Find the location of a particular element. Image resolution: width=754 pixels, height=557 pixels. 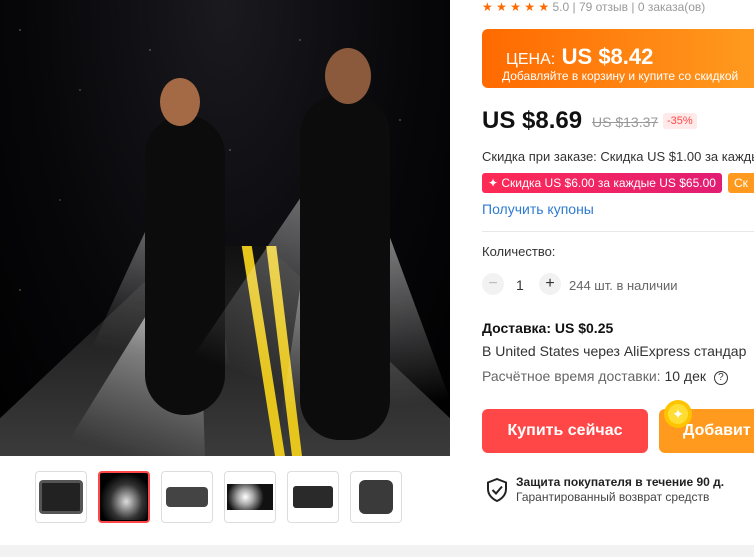

divider is located at coordinates (618, 231).